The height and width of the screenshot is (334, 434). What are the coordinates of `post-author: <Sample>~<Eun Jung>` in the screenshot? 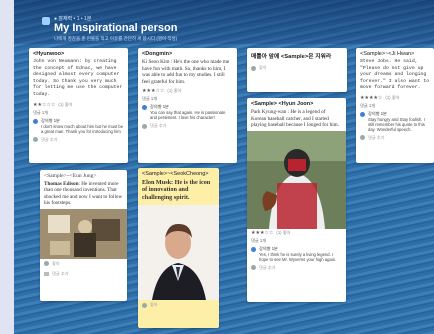 It's located at (70, 176).